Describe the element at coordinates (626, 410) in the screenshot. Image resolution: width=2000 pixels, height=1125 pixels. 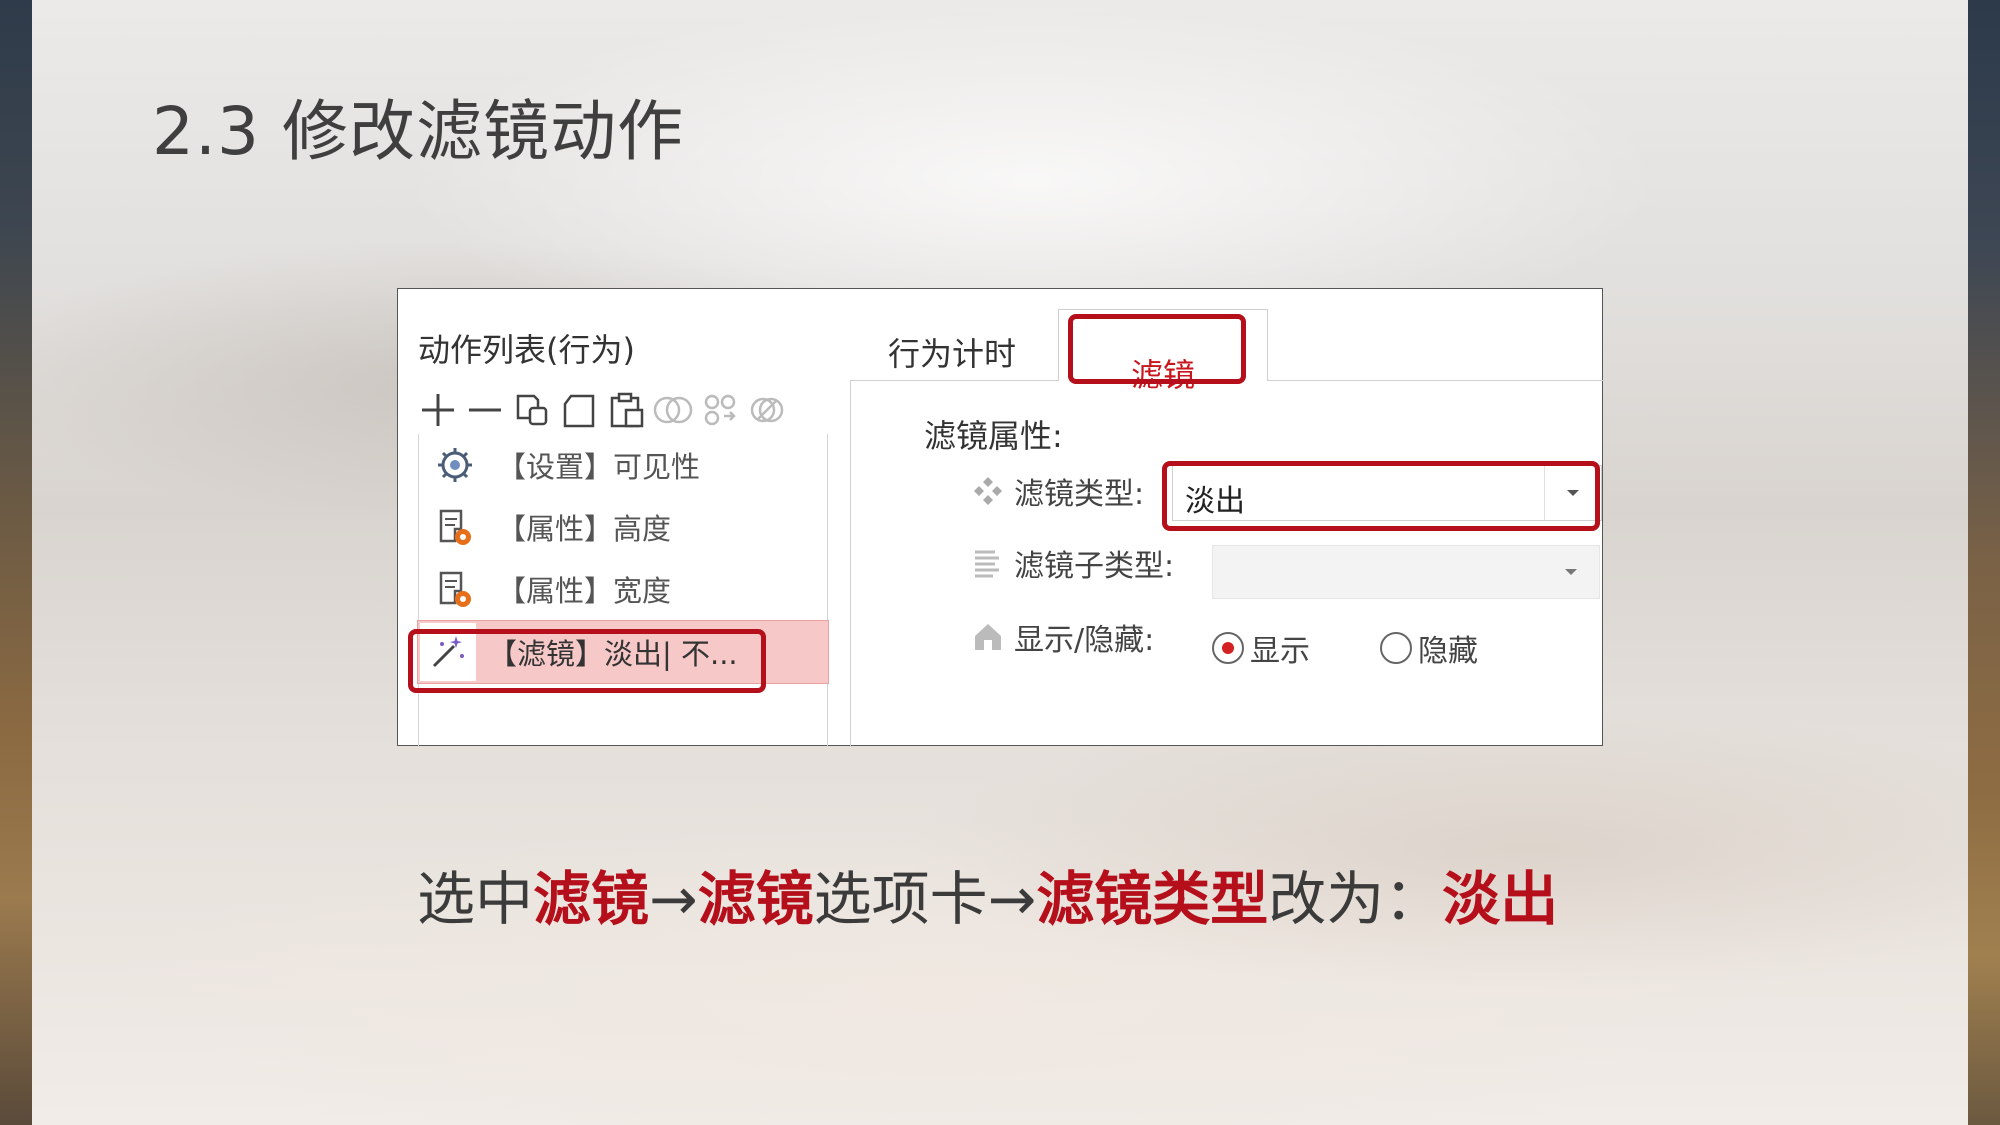
I see `paste-special-icon` at that location.